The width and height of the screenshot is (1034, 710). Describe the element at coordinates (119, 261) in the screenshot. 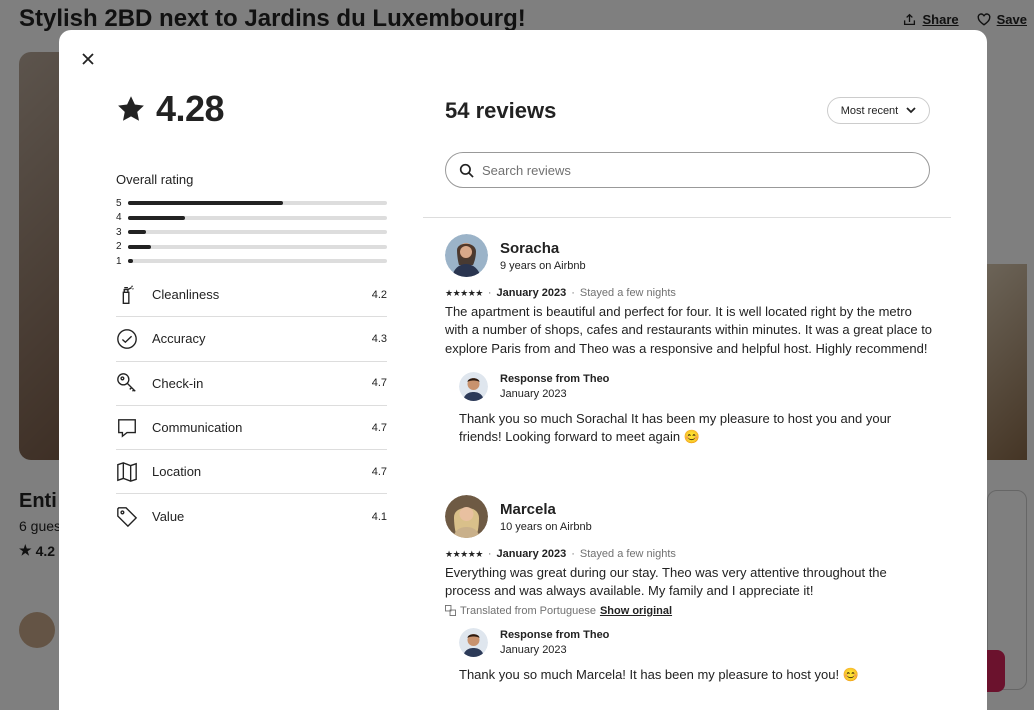

I see `histogram-star-label: 1` at that location.